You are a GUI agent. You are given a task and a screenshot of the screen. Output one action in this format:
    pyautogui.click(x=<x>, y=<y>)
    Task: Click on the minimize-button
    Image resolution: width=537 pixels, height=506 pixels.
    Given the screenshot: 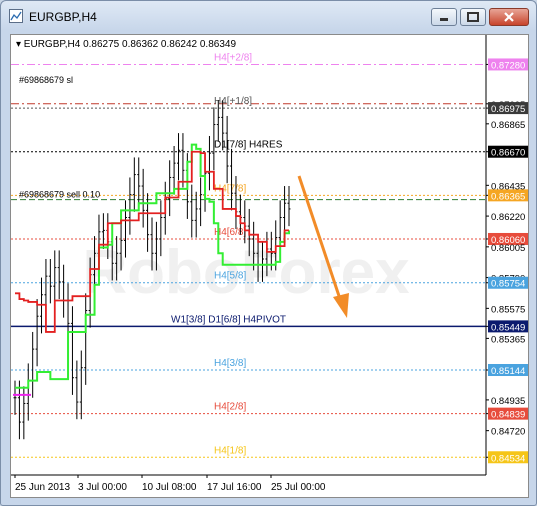 What is the action you would take?
    pyautogui.click(x=444, y=17)
    